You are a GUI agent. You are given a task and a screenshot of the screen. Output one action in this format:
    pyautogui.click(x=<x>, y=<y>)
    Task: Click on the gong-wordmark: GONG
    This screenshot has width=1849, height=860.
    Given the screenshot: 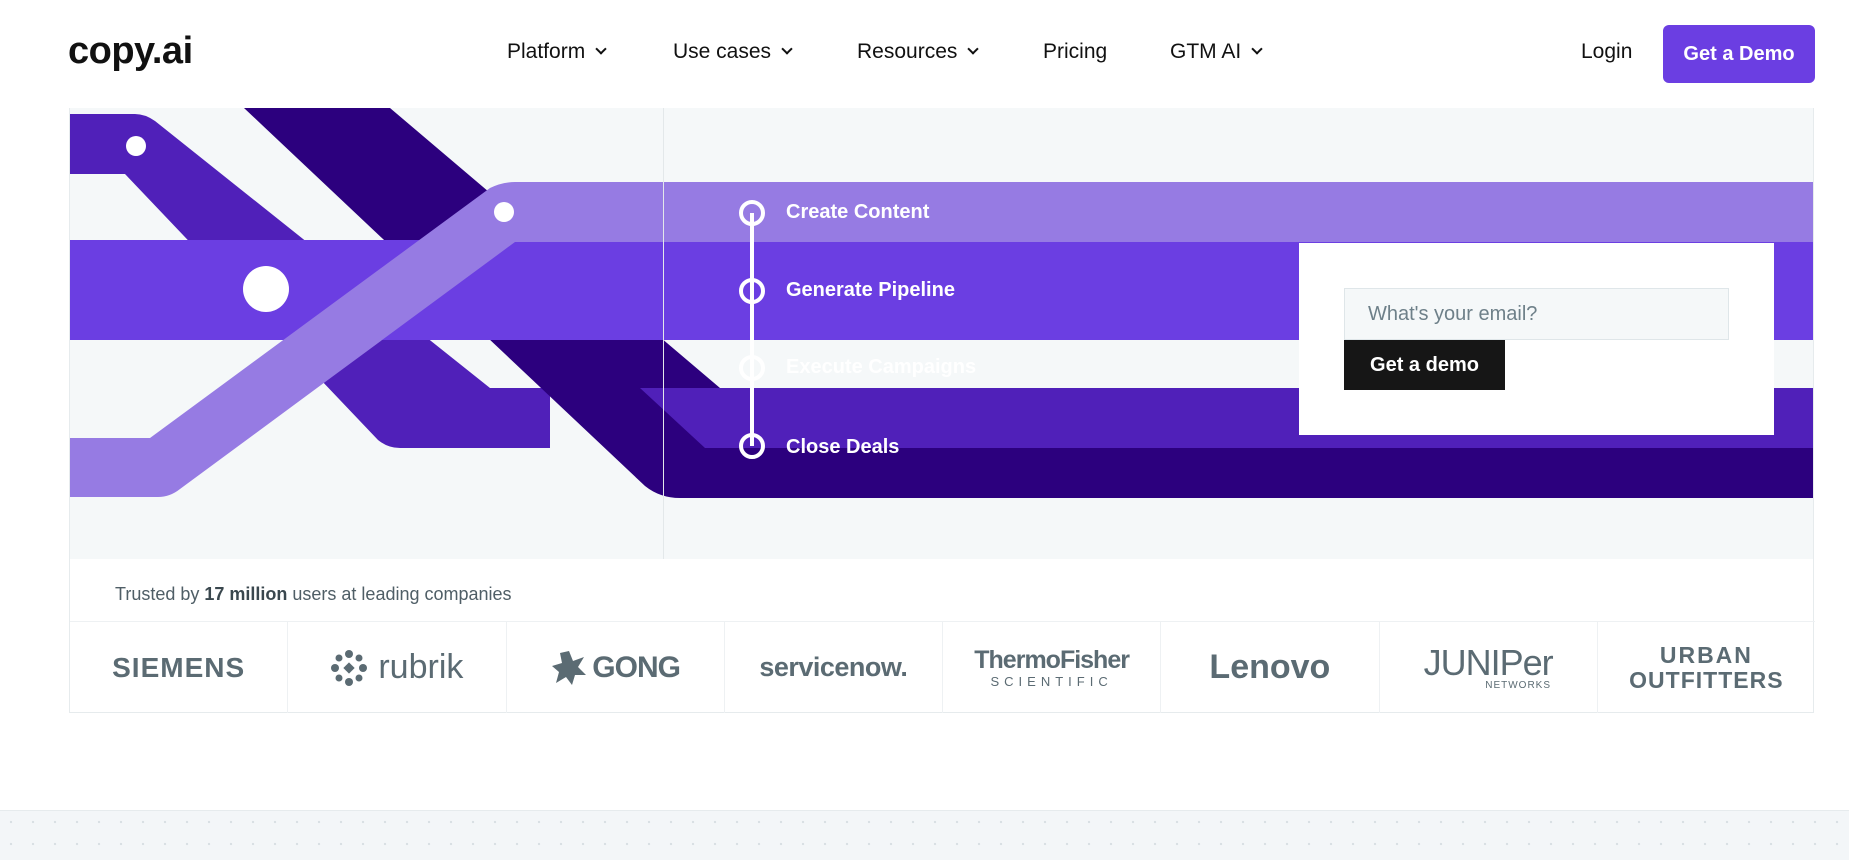 What is the action you would take?
    pyautogui.click(x=636, y=667)
    